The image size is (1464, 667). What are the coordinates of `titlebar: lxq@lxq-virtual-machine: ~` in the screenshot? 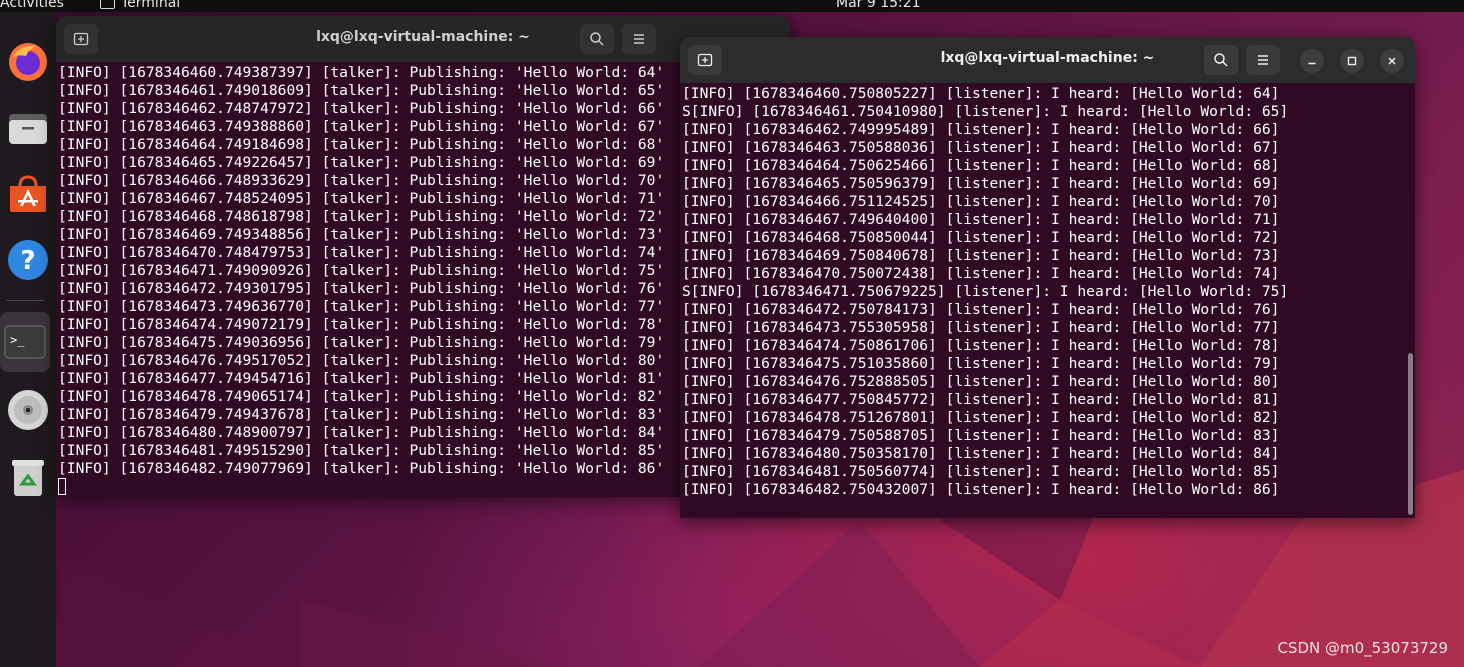 It's located at (1047, 60).